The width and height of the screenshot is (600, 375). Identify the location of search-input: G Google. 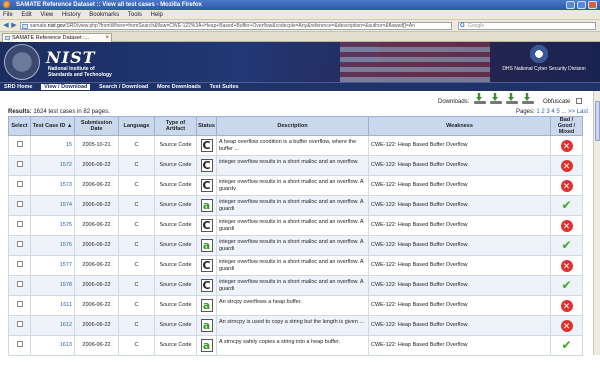
(527, 26).